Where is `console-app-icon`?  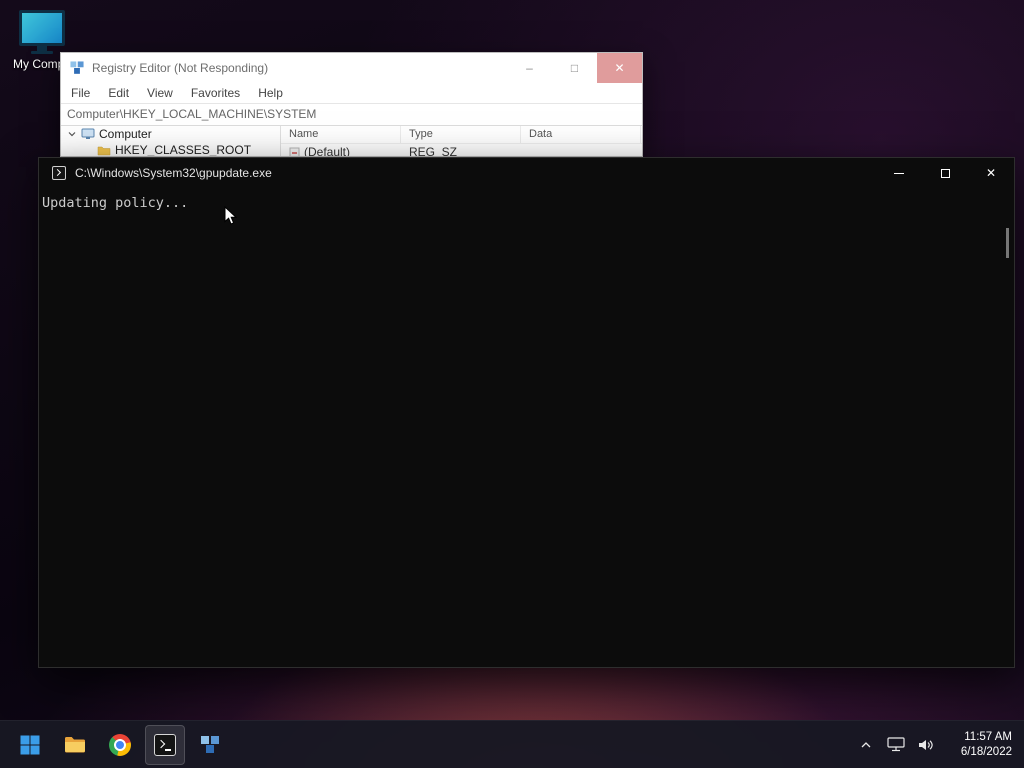
console-app-icon is located at coordinates (59, 173).